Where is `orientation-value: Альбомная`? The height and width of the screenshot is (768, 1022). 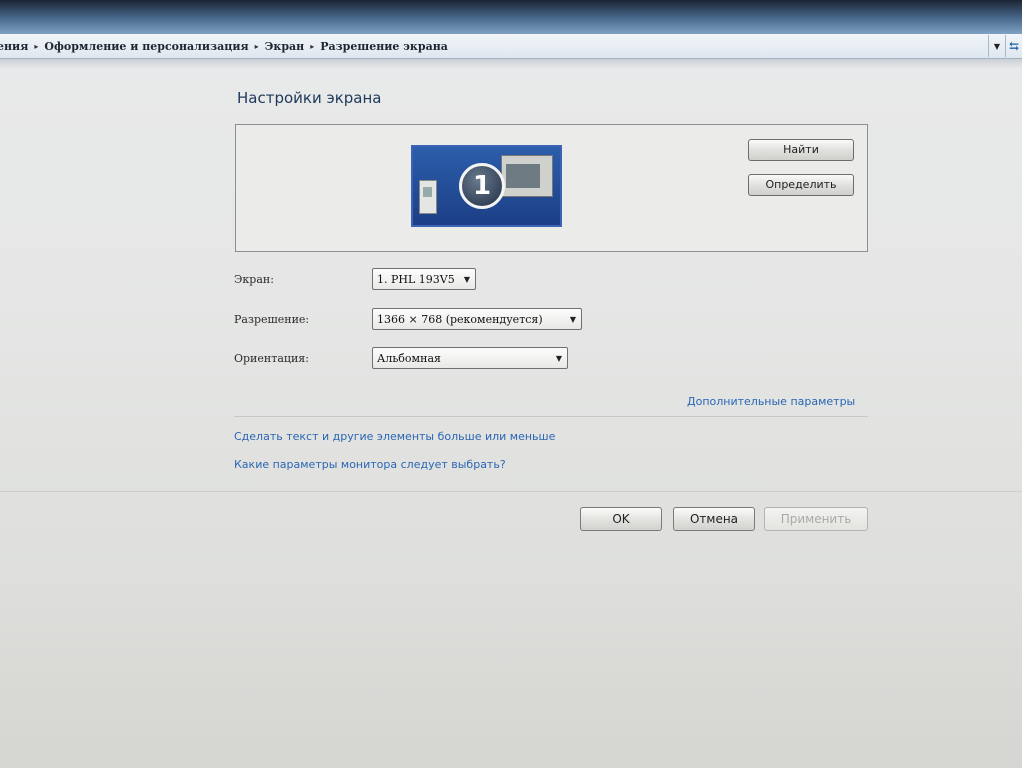
orientation-value: Альбомная is located at coordinates (409, 358).